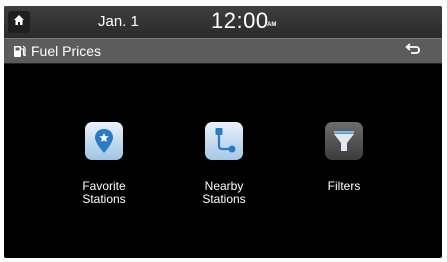 This screenshot has height=262, width=447. I want to click on nearby-stations-label: Nearby Stations, so click(224, 192).